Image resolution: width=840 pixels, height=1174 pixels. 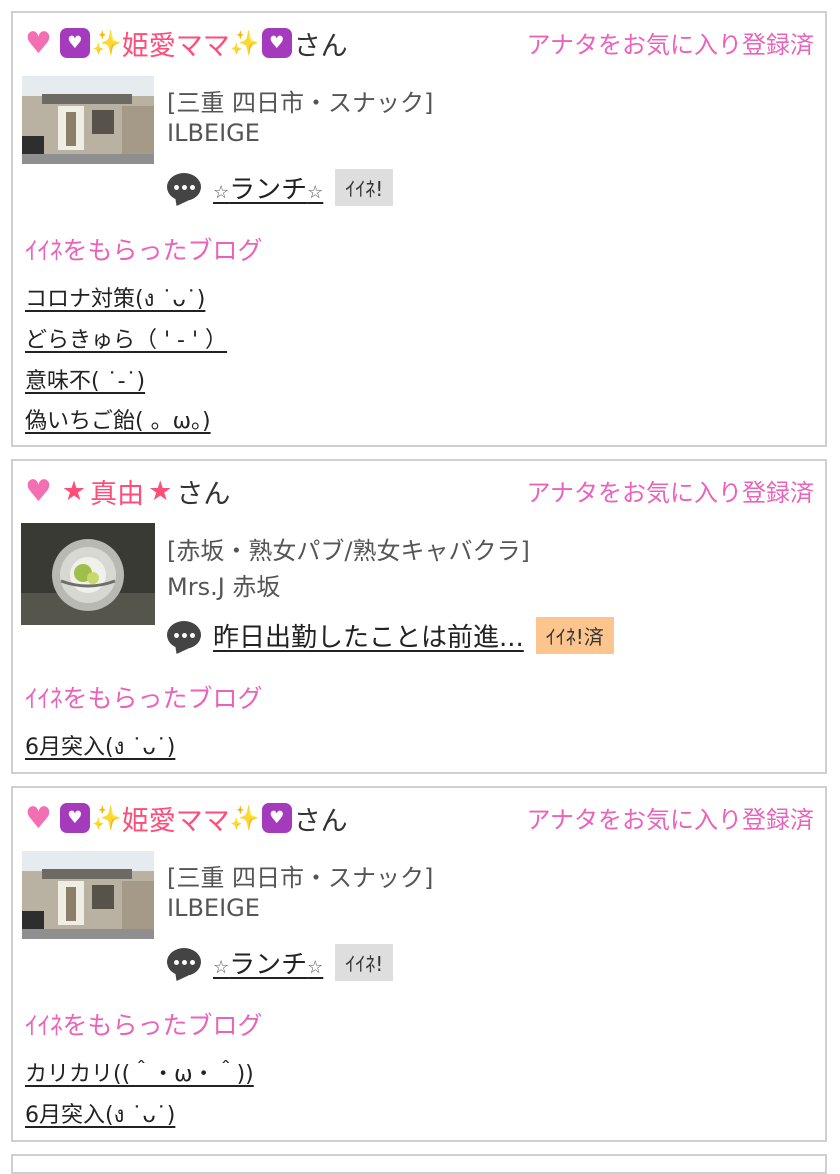 I want to click on shop-name: Mrs.J 赤坂, so click(x=223, y=584).